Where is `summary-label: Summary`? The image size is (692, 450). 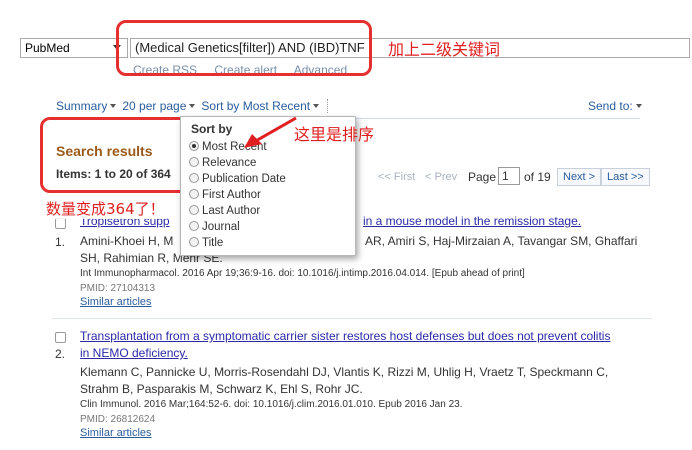
summary-label: Summary is located at coordinates (82, 106).